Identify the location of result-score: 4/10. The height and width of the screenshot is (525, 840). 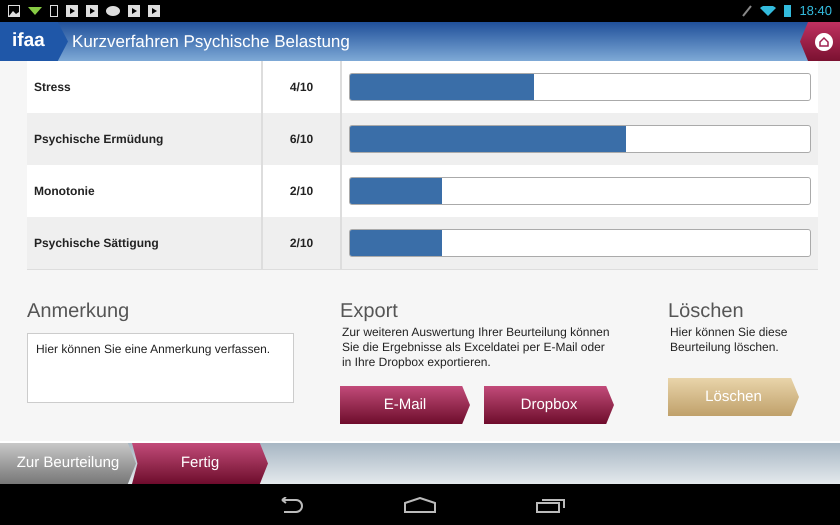
(302, 87).